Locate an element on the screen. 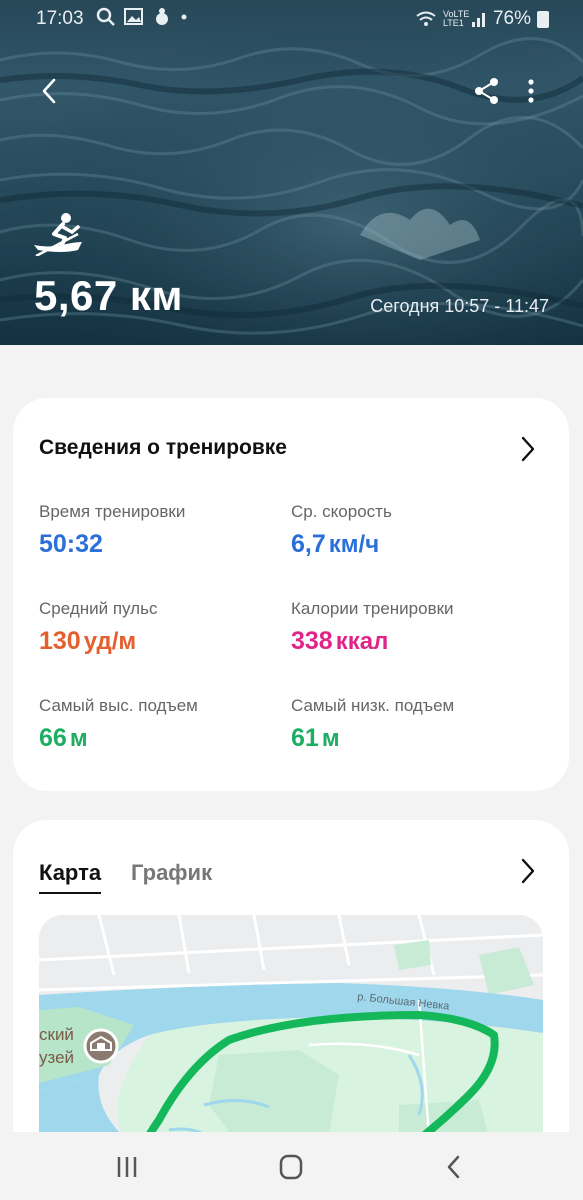 The height and width of the screenshot is (1200, 583). tab-chart: График is located at coordinates (171, 873).